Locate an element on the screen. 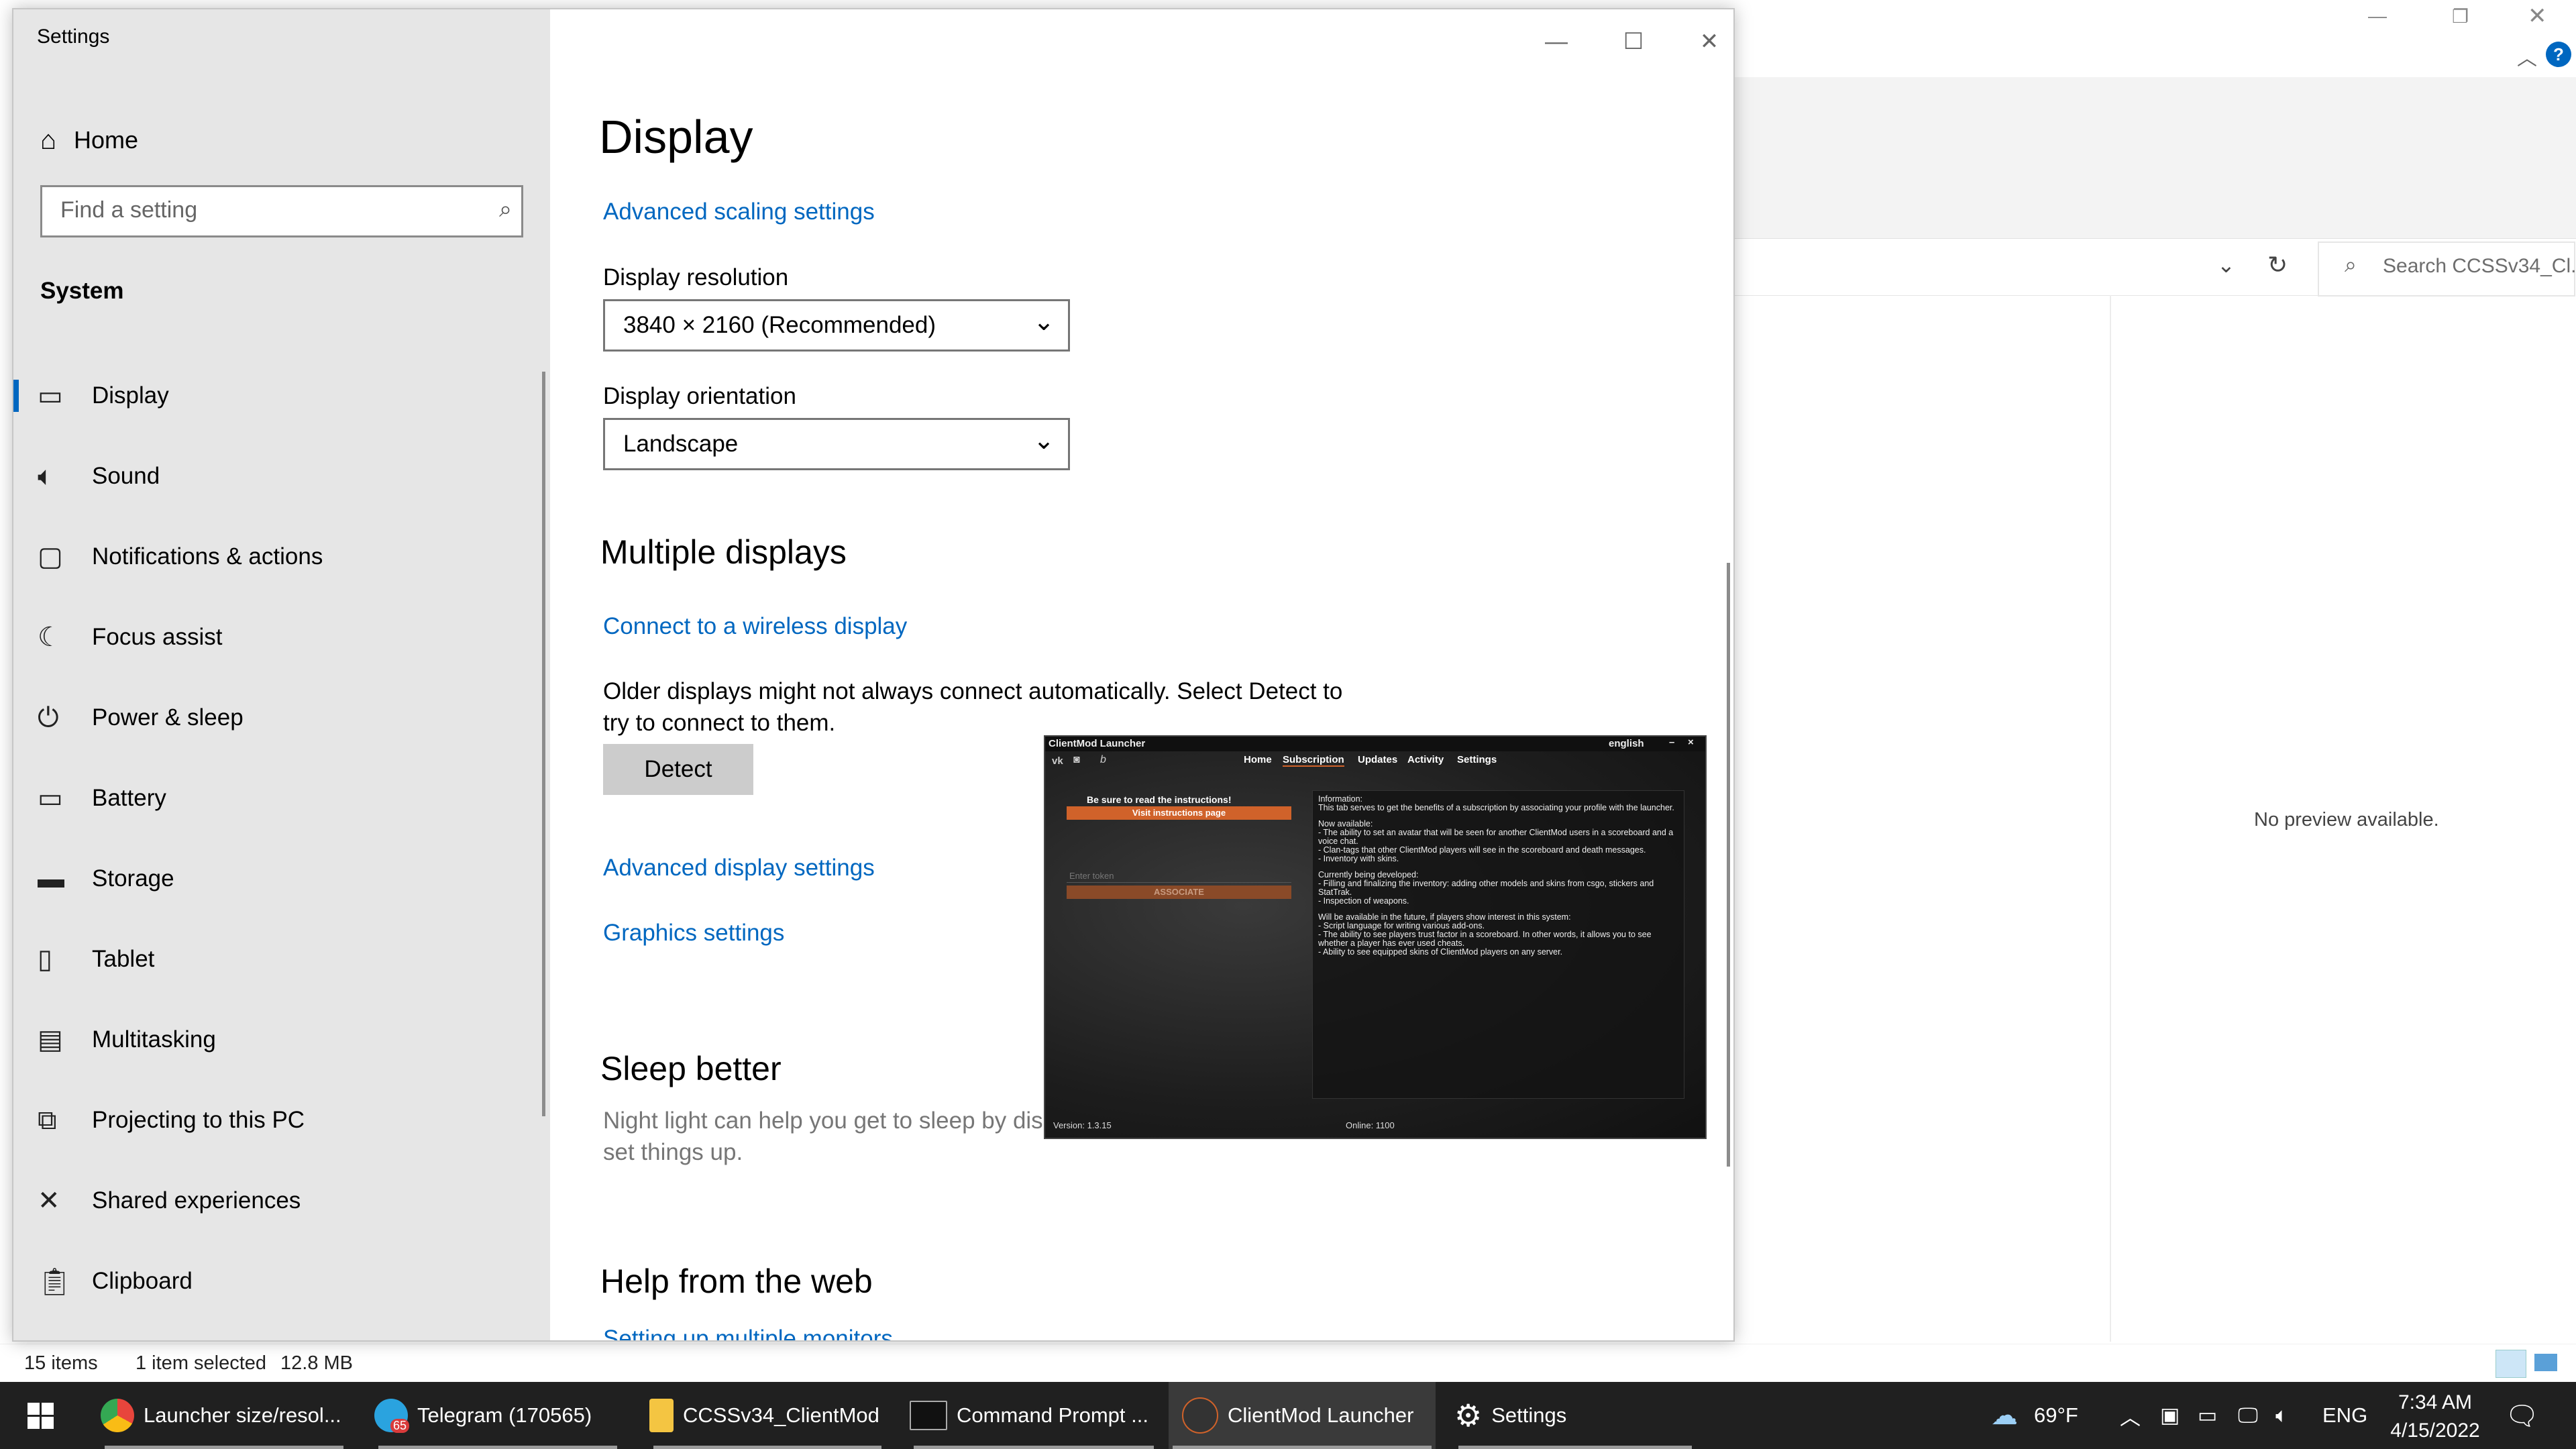 Image resolution: width=2576 pixels, height=1449 pixels. weather-widget: ☁ 69°F is located at coordinates (2034, 1415).